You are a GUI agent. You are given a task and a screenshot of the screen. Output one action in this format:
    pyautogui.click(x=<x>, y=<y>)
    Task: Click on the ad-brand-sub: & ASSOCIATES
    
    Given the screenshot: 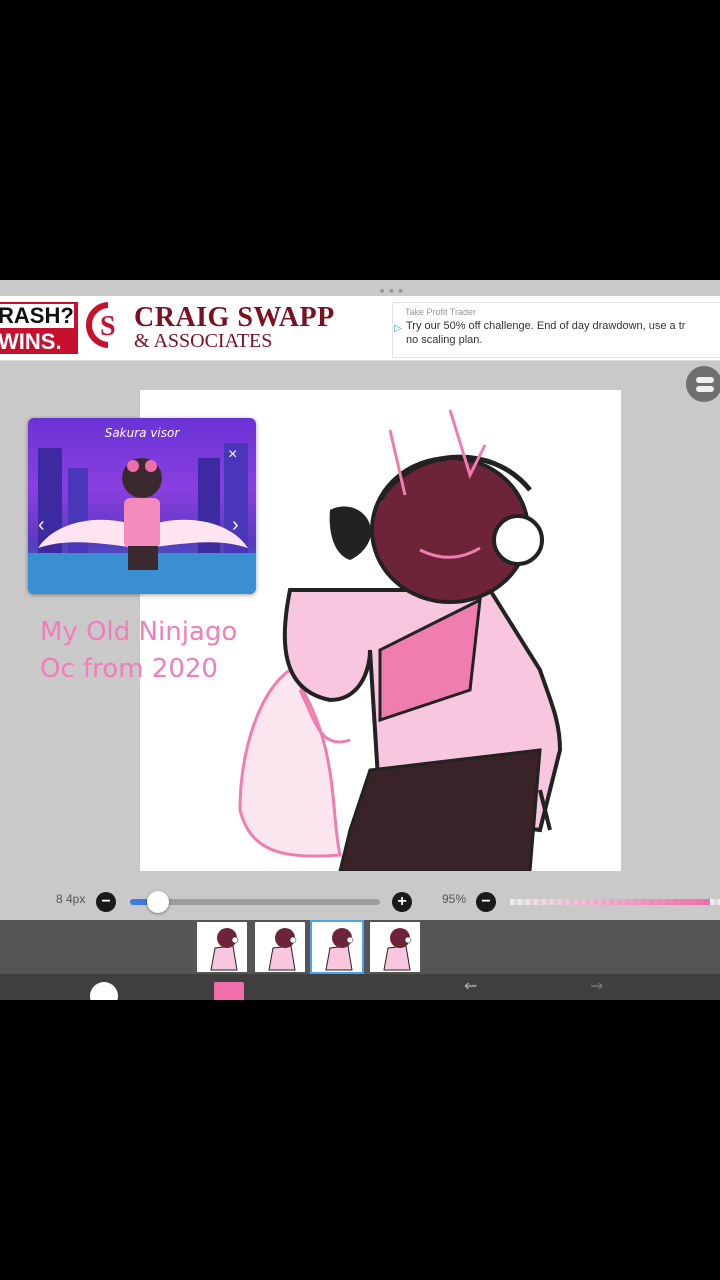 What is the action you would take?
    pyautogui.click(x=203, y=341)
    